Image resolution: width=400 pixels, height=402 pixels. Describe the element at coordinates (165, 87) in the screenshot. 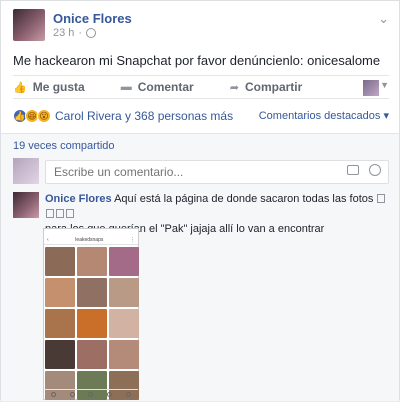

I see `comment-label: Comentar` at that location.